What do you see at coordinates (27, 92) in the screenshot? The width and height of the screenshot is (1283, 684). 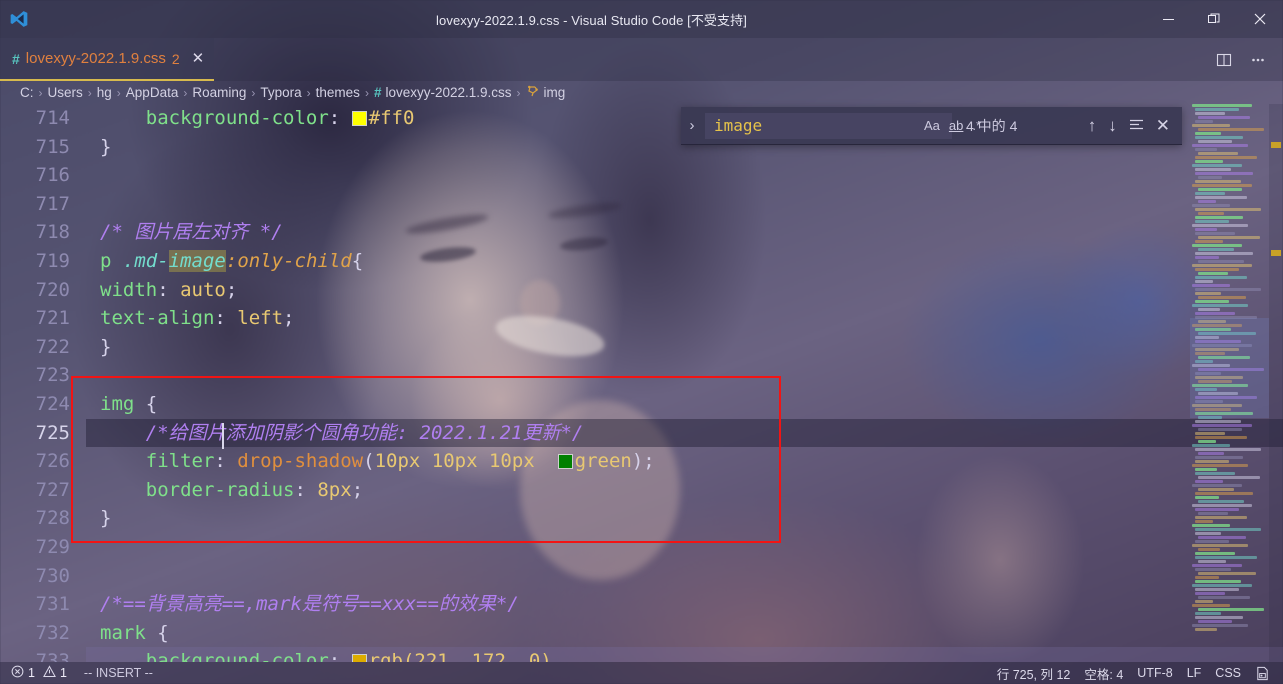 I see `breadcrumb-item-drive: C:` at bounding box center [27, 92].